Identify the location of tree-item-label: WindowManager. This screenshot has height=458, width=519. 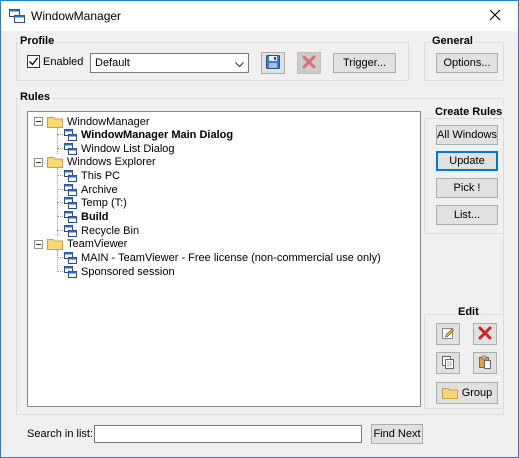
(108, 122).